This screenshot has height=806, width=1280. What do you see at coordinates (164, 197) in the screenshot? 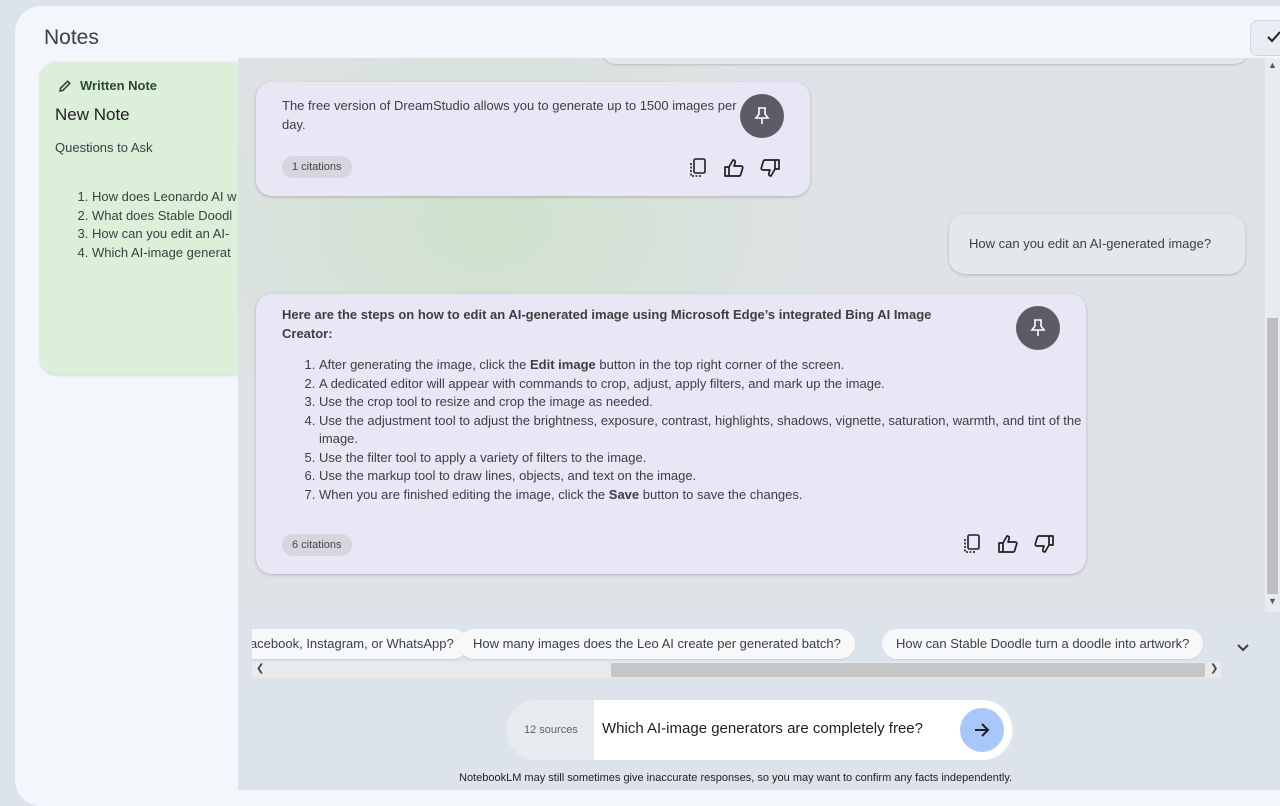
I see `list-item: How does Leonardo AI w` at bounding box center [164, 197].